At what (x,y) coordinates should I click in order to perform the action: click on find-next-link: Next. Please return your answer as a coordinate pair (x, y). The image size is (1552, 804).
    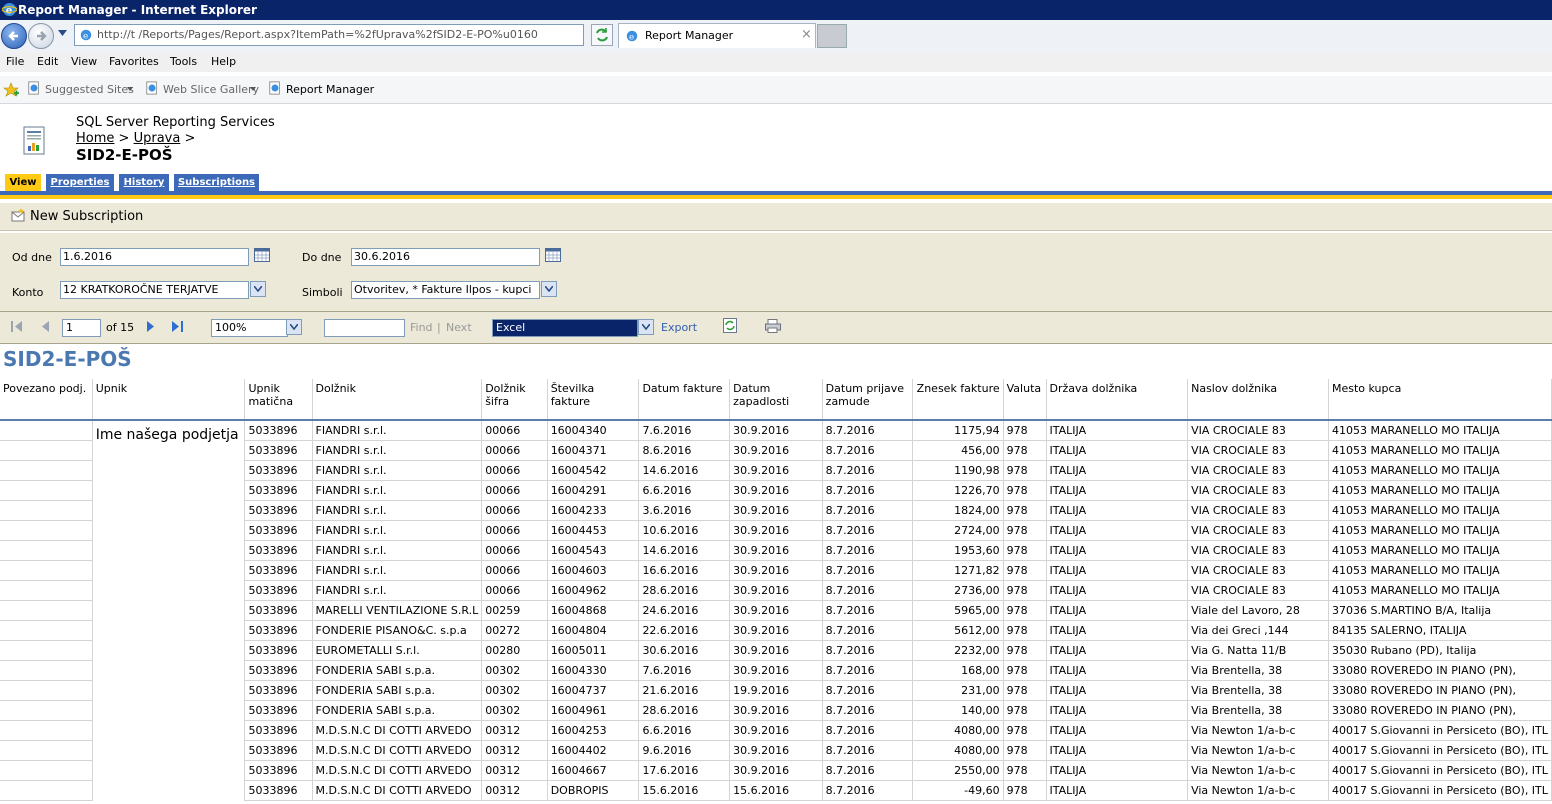
    Looking at the image, I should click on (459, 327).